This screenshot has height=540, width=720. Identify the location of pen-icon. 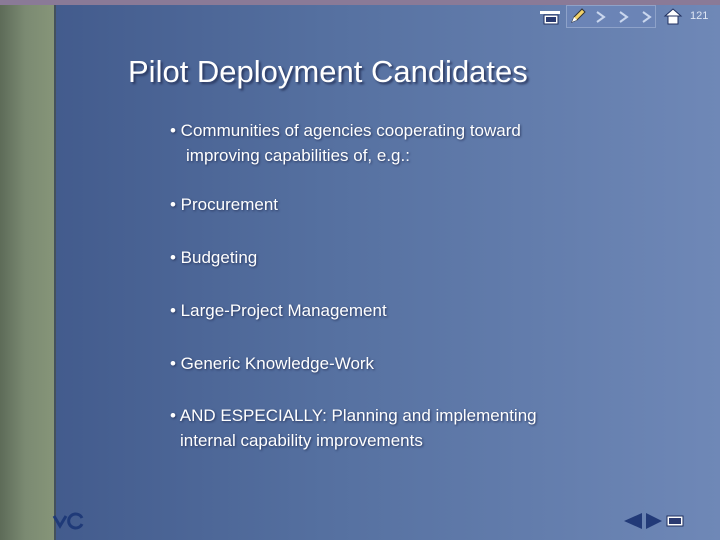
(578, 16).